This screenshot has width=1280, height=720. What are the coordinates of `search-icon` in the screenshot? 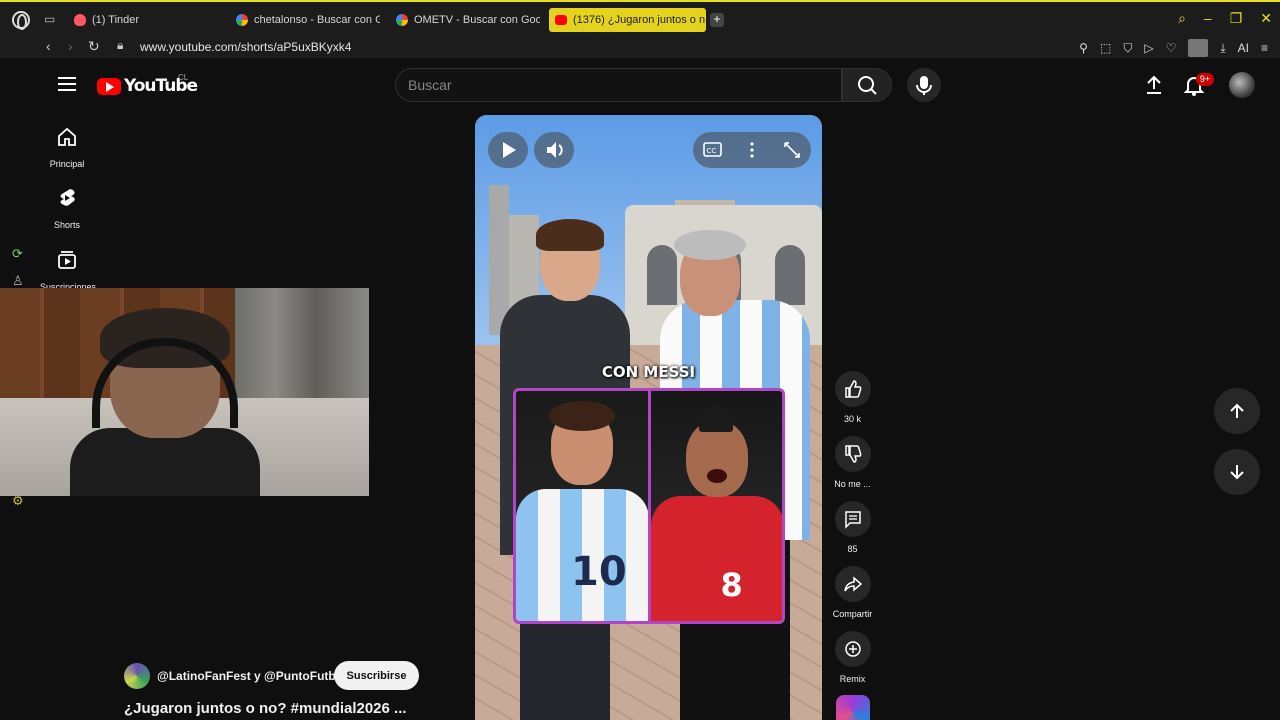 It's located at (867, 85).